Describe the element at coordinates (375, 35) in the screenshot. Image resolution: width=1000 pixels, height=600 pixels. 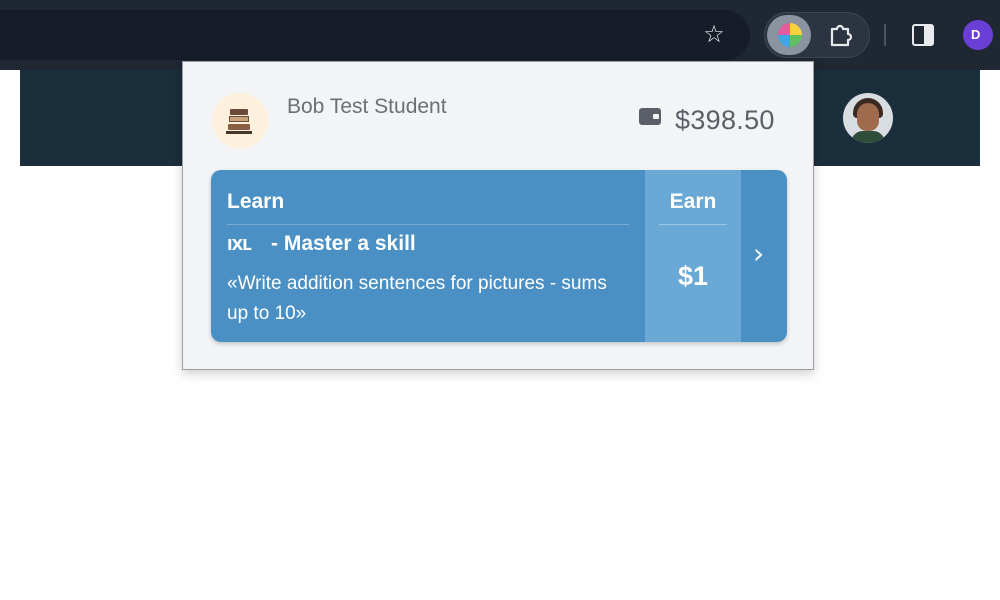
I see `address-bar` at that location.